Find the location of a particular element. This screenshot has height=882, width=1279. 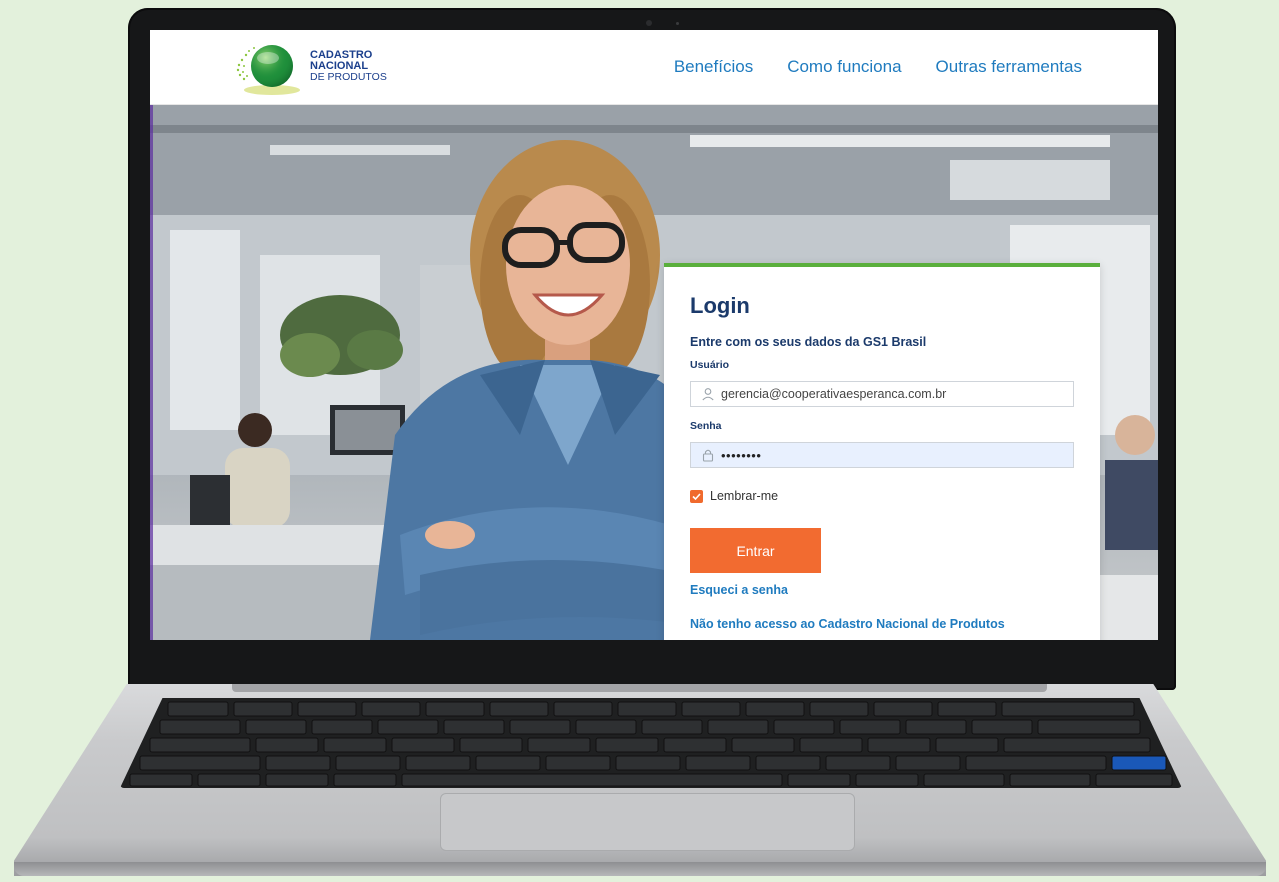

logo-wordmark: CADASTRO NACIONAL DE PRODUTOS is located at coordinates (348, 66).